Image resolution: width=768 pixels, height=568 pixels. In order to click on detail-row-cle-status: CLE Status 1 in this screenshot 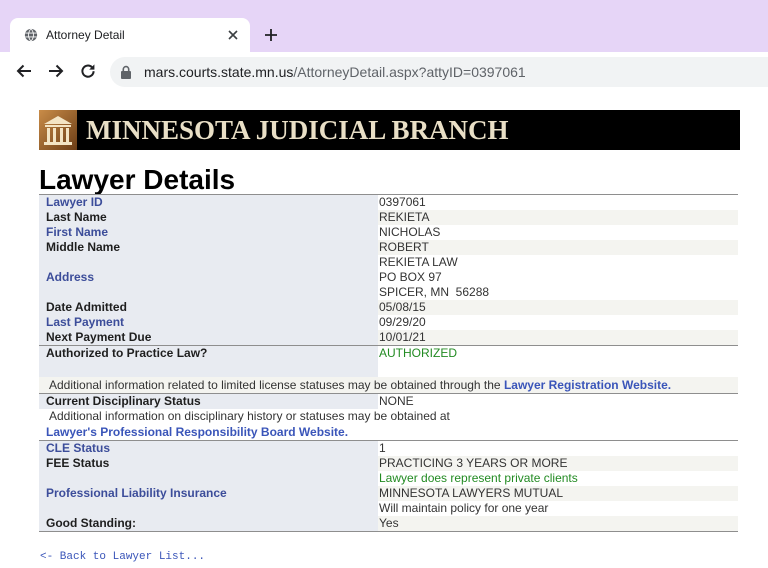, I will do `click(388, 448)`.